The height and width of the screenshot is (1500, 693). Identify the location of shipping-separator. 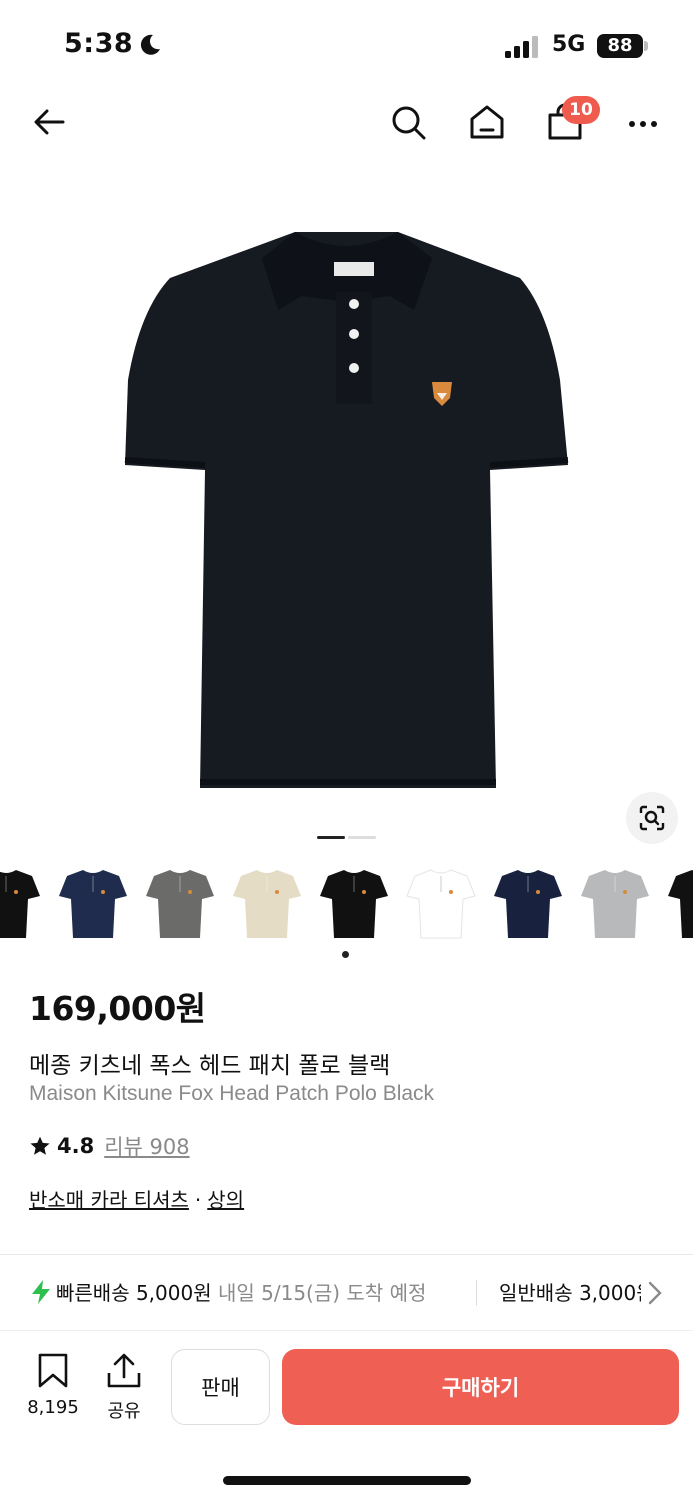
(476, 1293).